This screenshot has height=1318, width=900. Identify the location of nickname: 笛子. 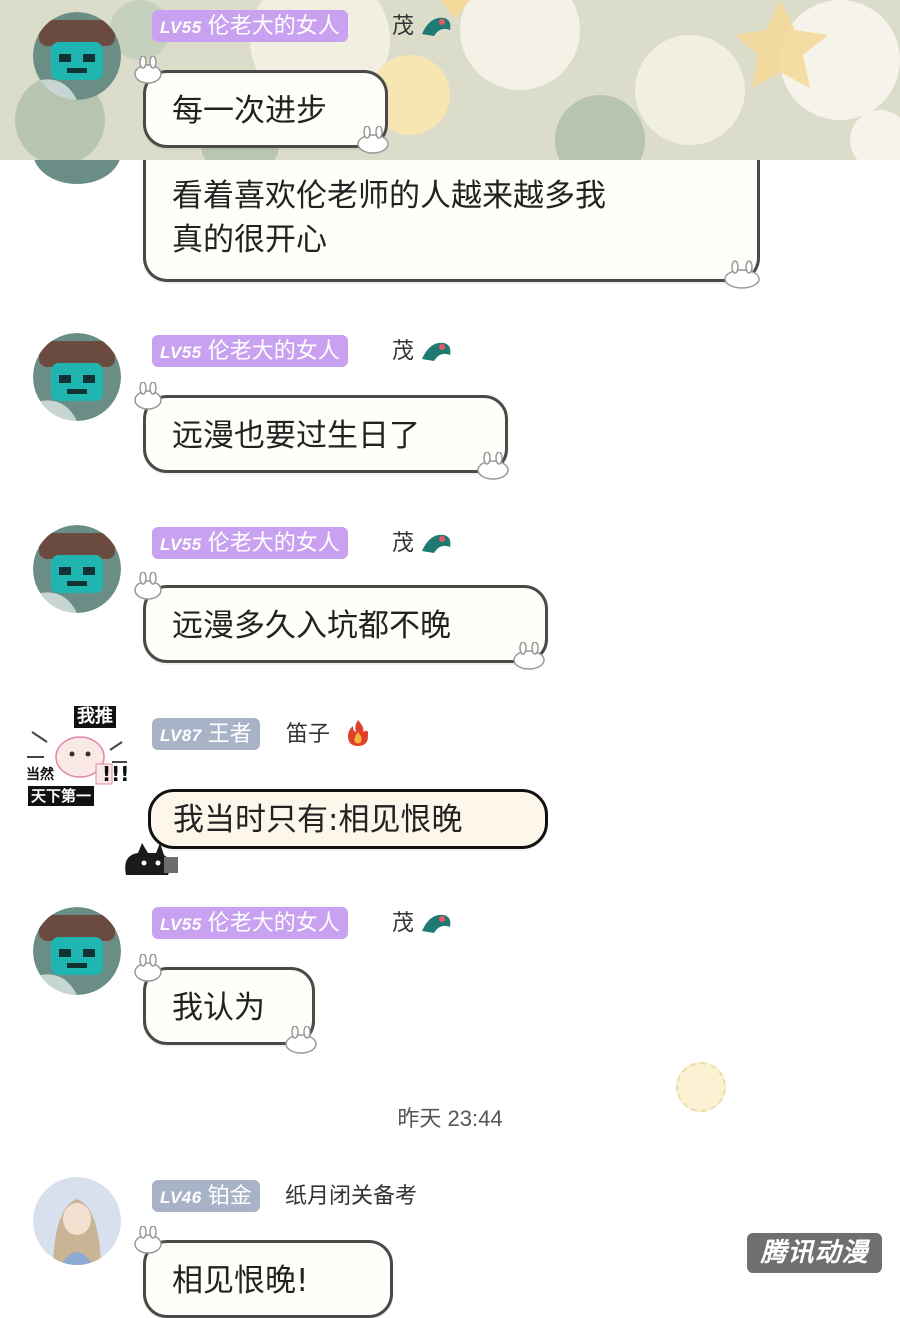
(308, 734).